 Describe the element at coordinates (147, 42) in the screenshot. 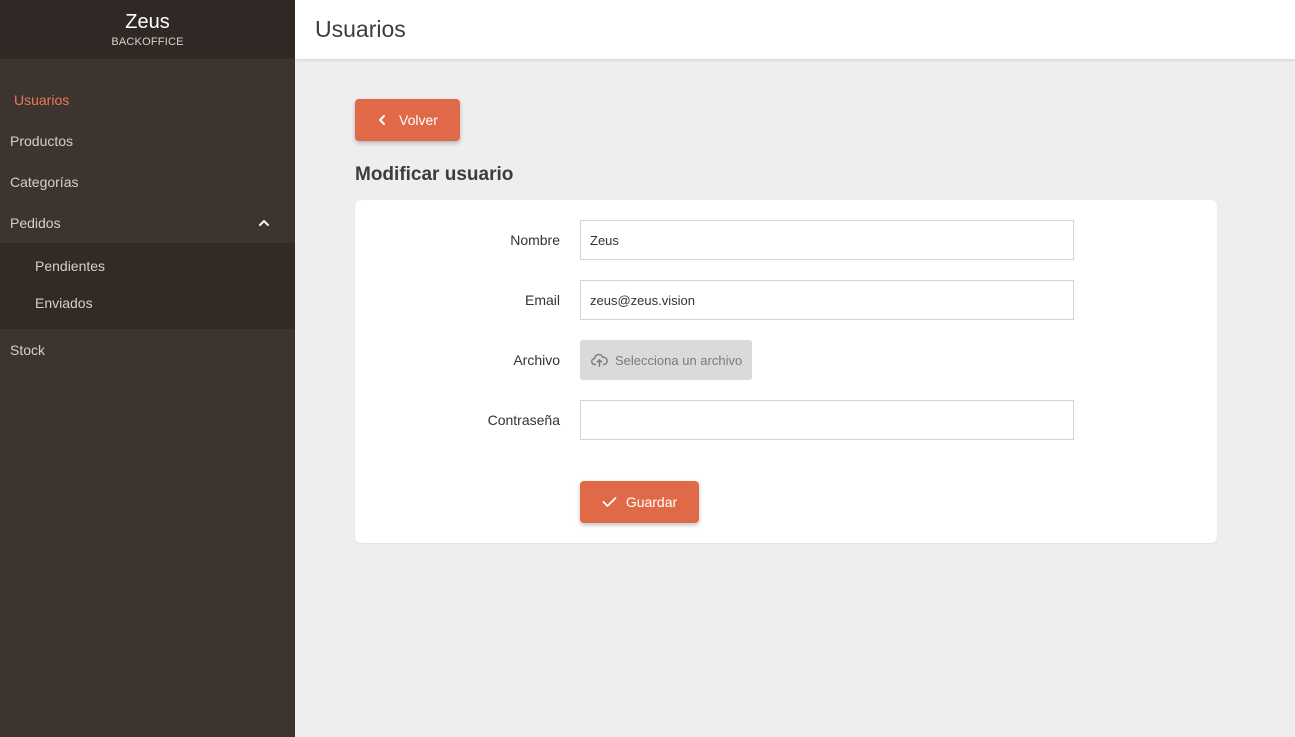

I see `brand-subtitle: BACKOFFICE` at that location.